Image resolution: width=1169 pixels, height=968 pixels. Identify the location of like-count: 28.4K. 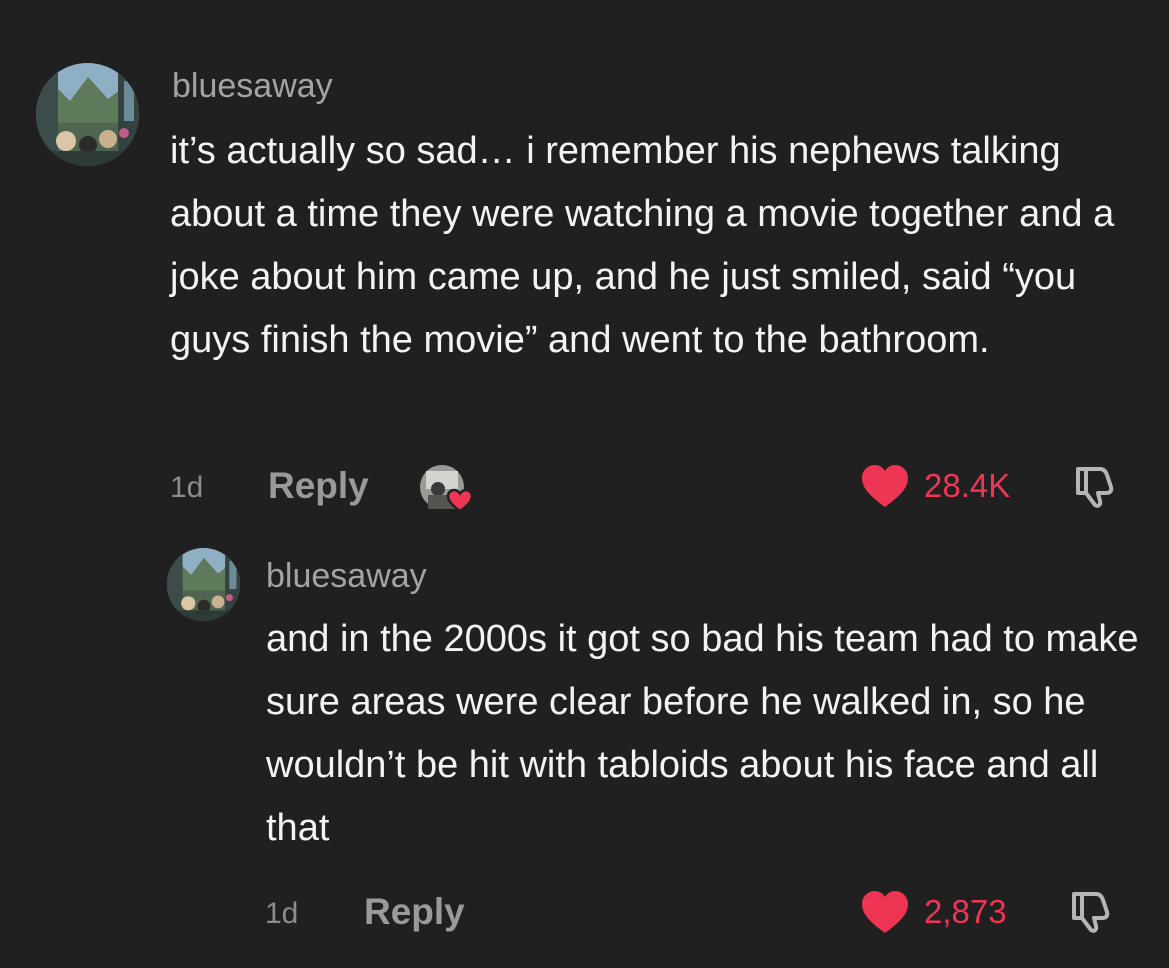
(967, 485).